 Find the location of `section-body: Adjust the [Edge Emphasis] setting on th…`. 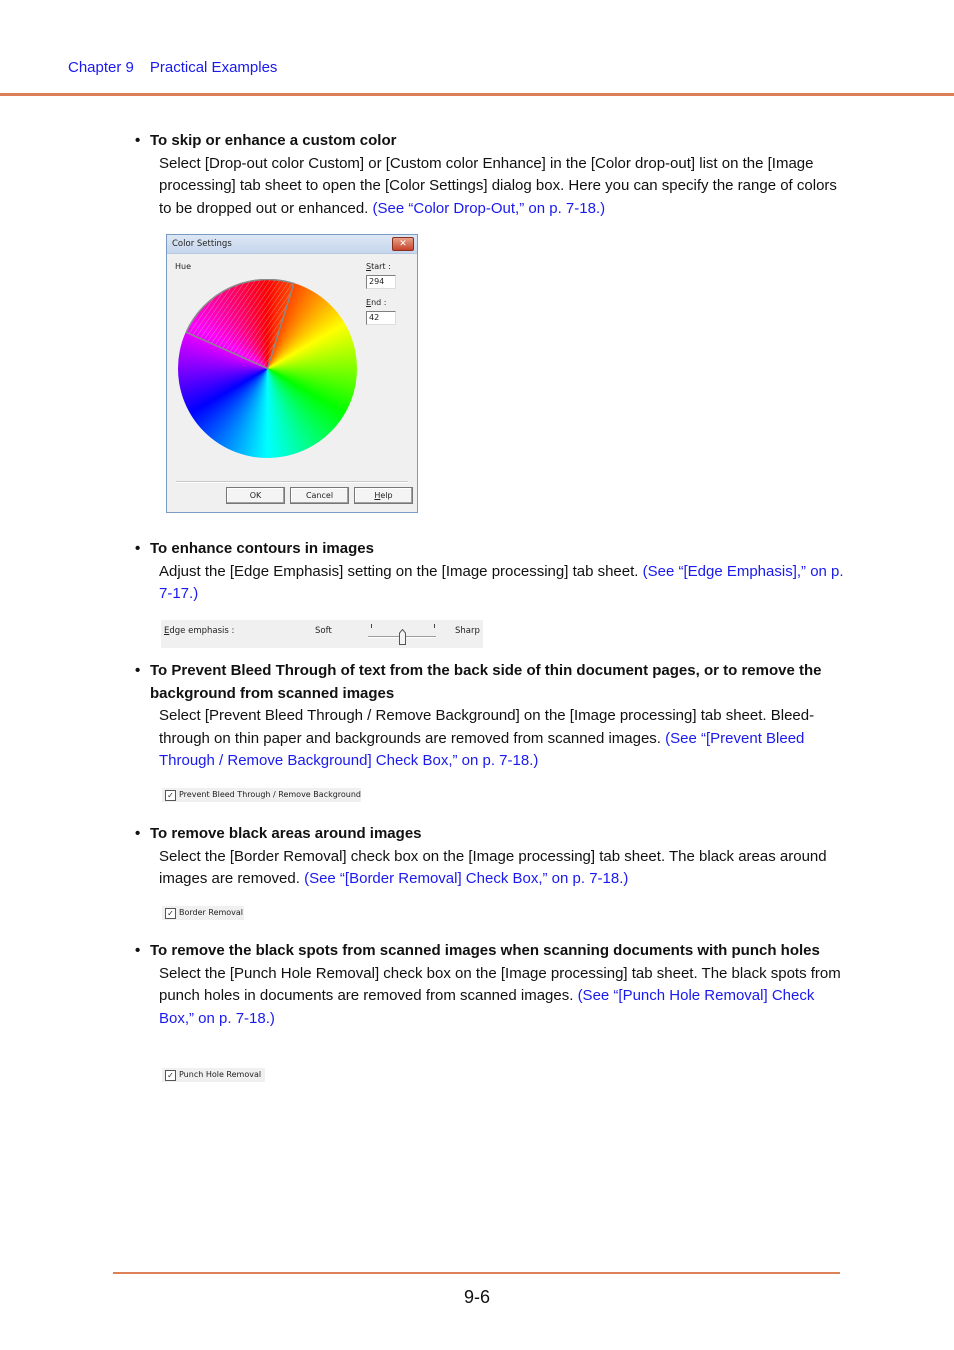

section-body: Adjust the [Edge Emphasis] setting on th… is located at coordinates (399, 571).